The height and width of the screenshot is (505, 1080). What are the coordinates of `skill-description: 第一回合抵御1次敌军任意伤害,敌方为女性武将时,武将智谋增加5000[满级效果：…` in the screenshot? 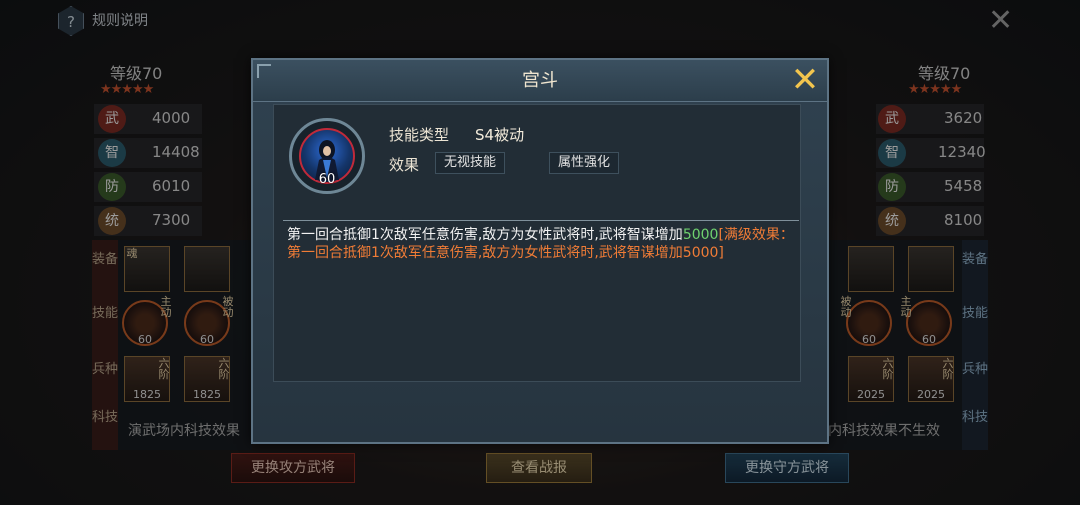 It's located at (542, 244).